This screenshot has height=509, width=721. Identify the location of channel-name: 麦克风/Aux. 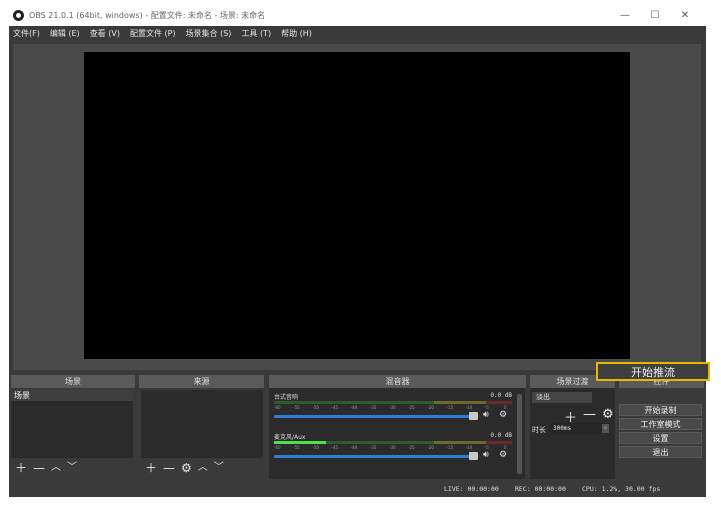
(290, 437).